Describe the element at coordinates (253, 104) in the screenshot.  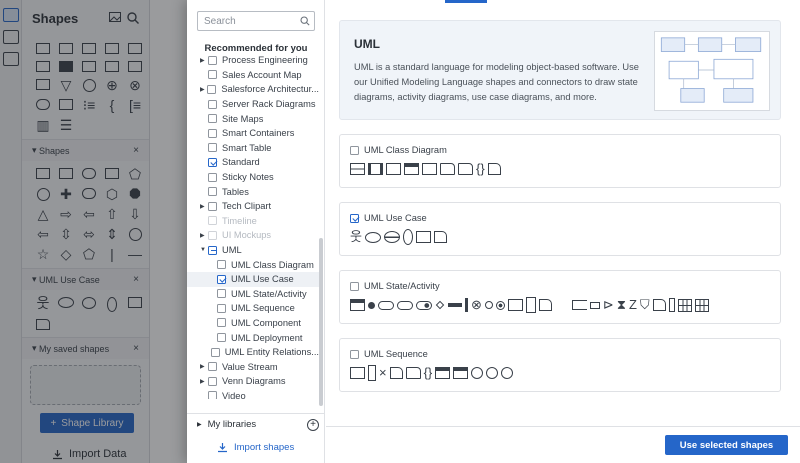
I see `library-list-item: Server Rack Diagrams` at that location.